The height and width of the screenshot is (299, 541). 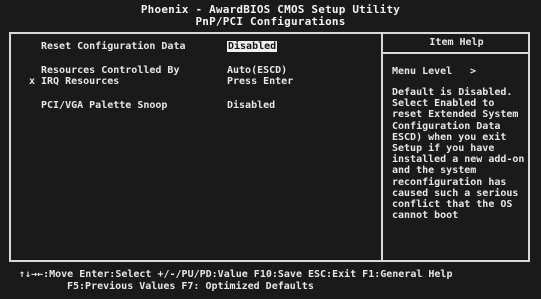 I want to click on item-help-header: Item Help, so click(x=456, y=44).